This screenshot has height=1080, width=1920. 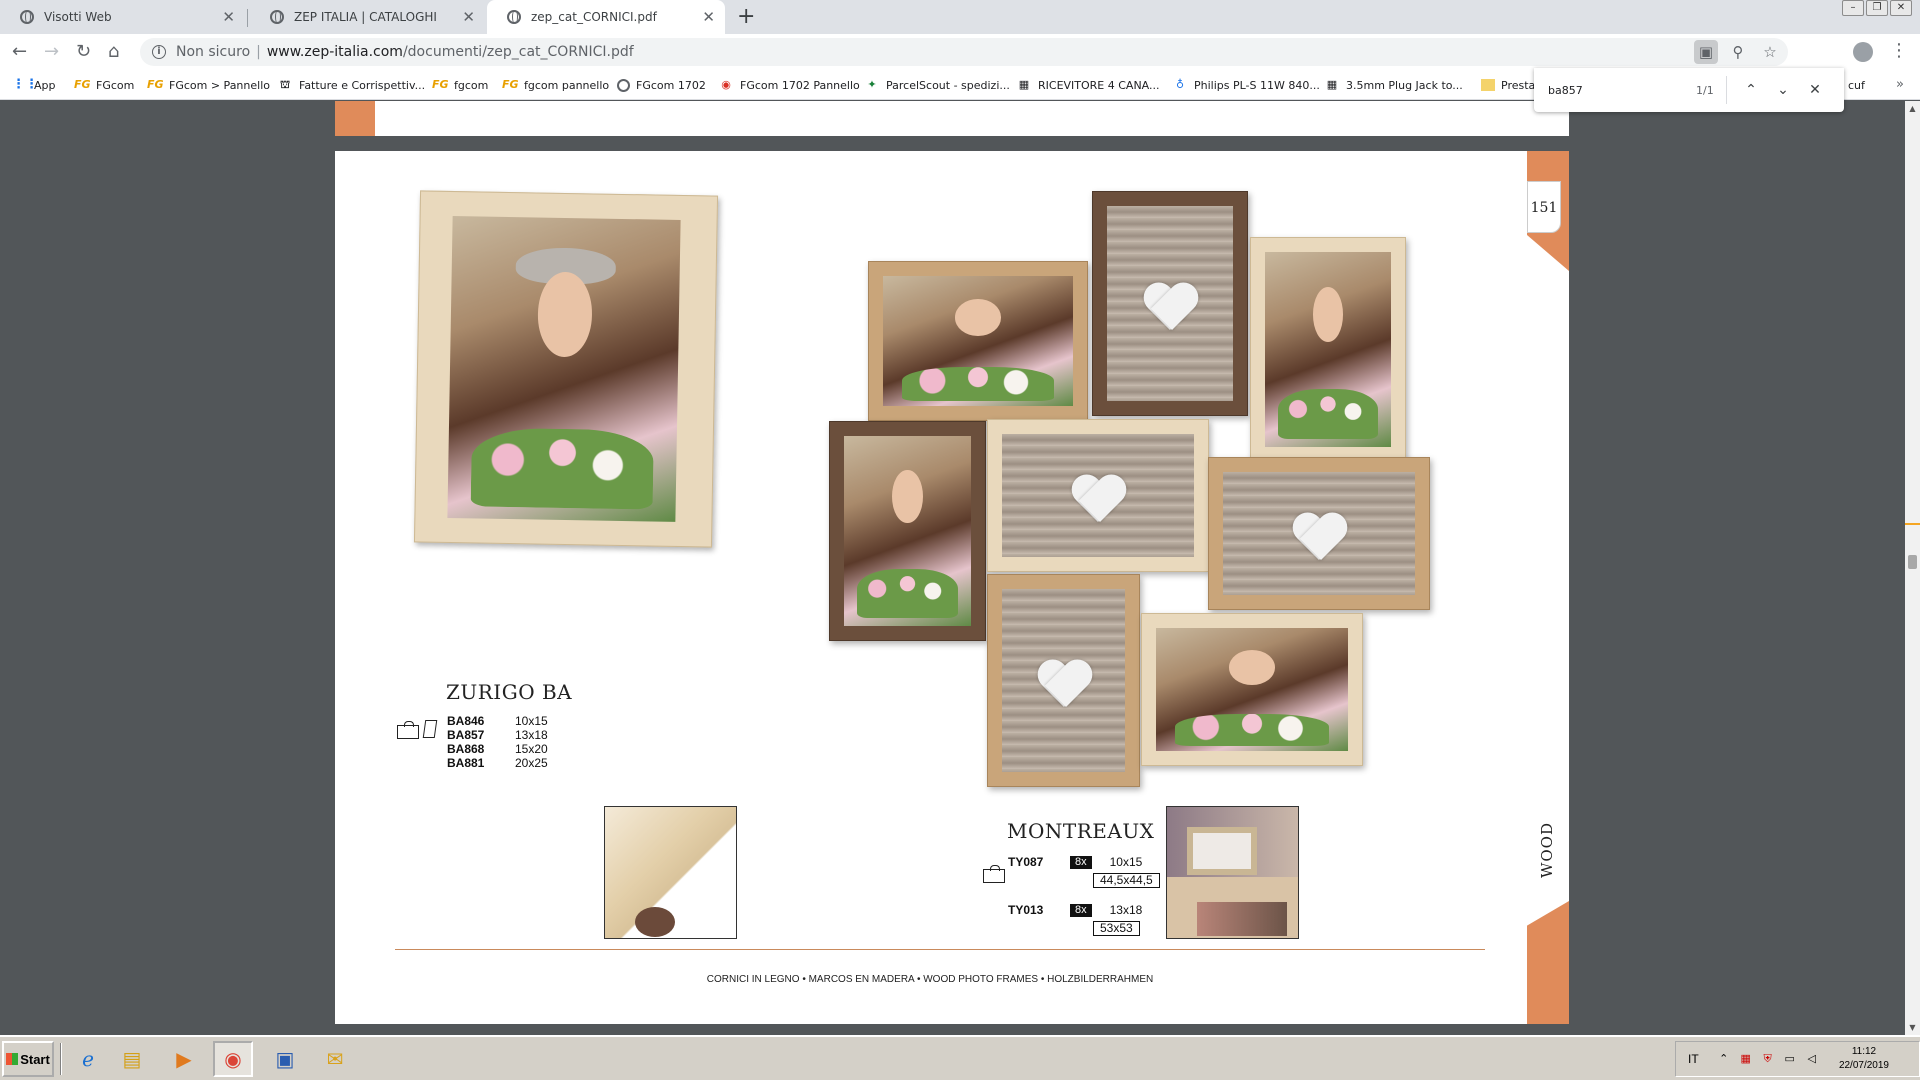 What do you see at coordinates (1901, 8) in the screenshot?
I see `close-window-icon: ✕` at bounding box center [1901, 8].